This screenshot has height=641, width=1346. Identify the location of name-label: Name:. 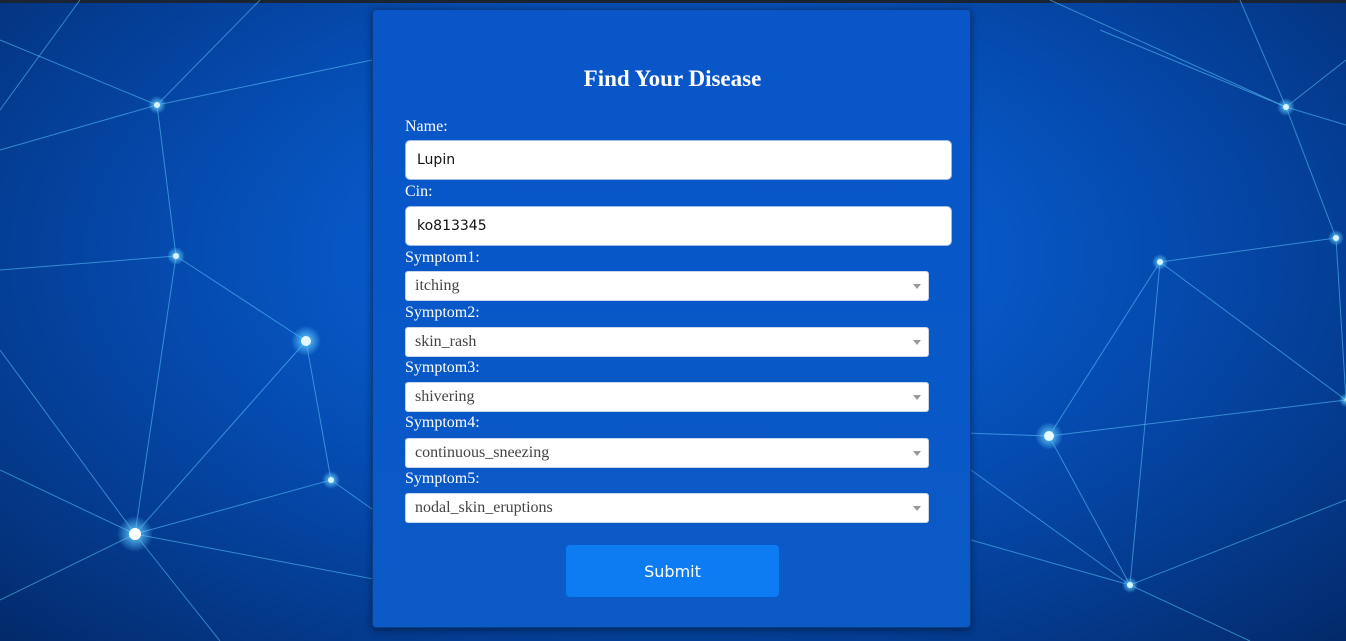
(426, 126).